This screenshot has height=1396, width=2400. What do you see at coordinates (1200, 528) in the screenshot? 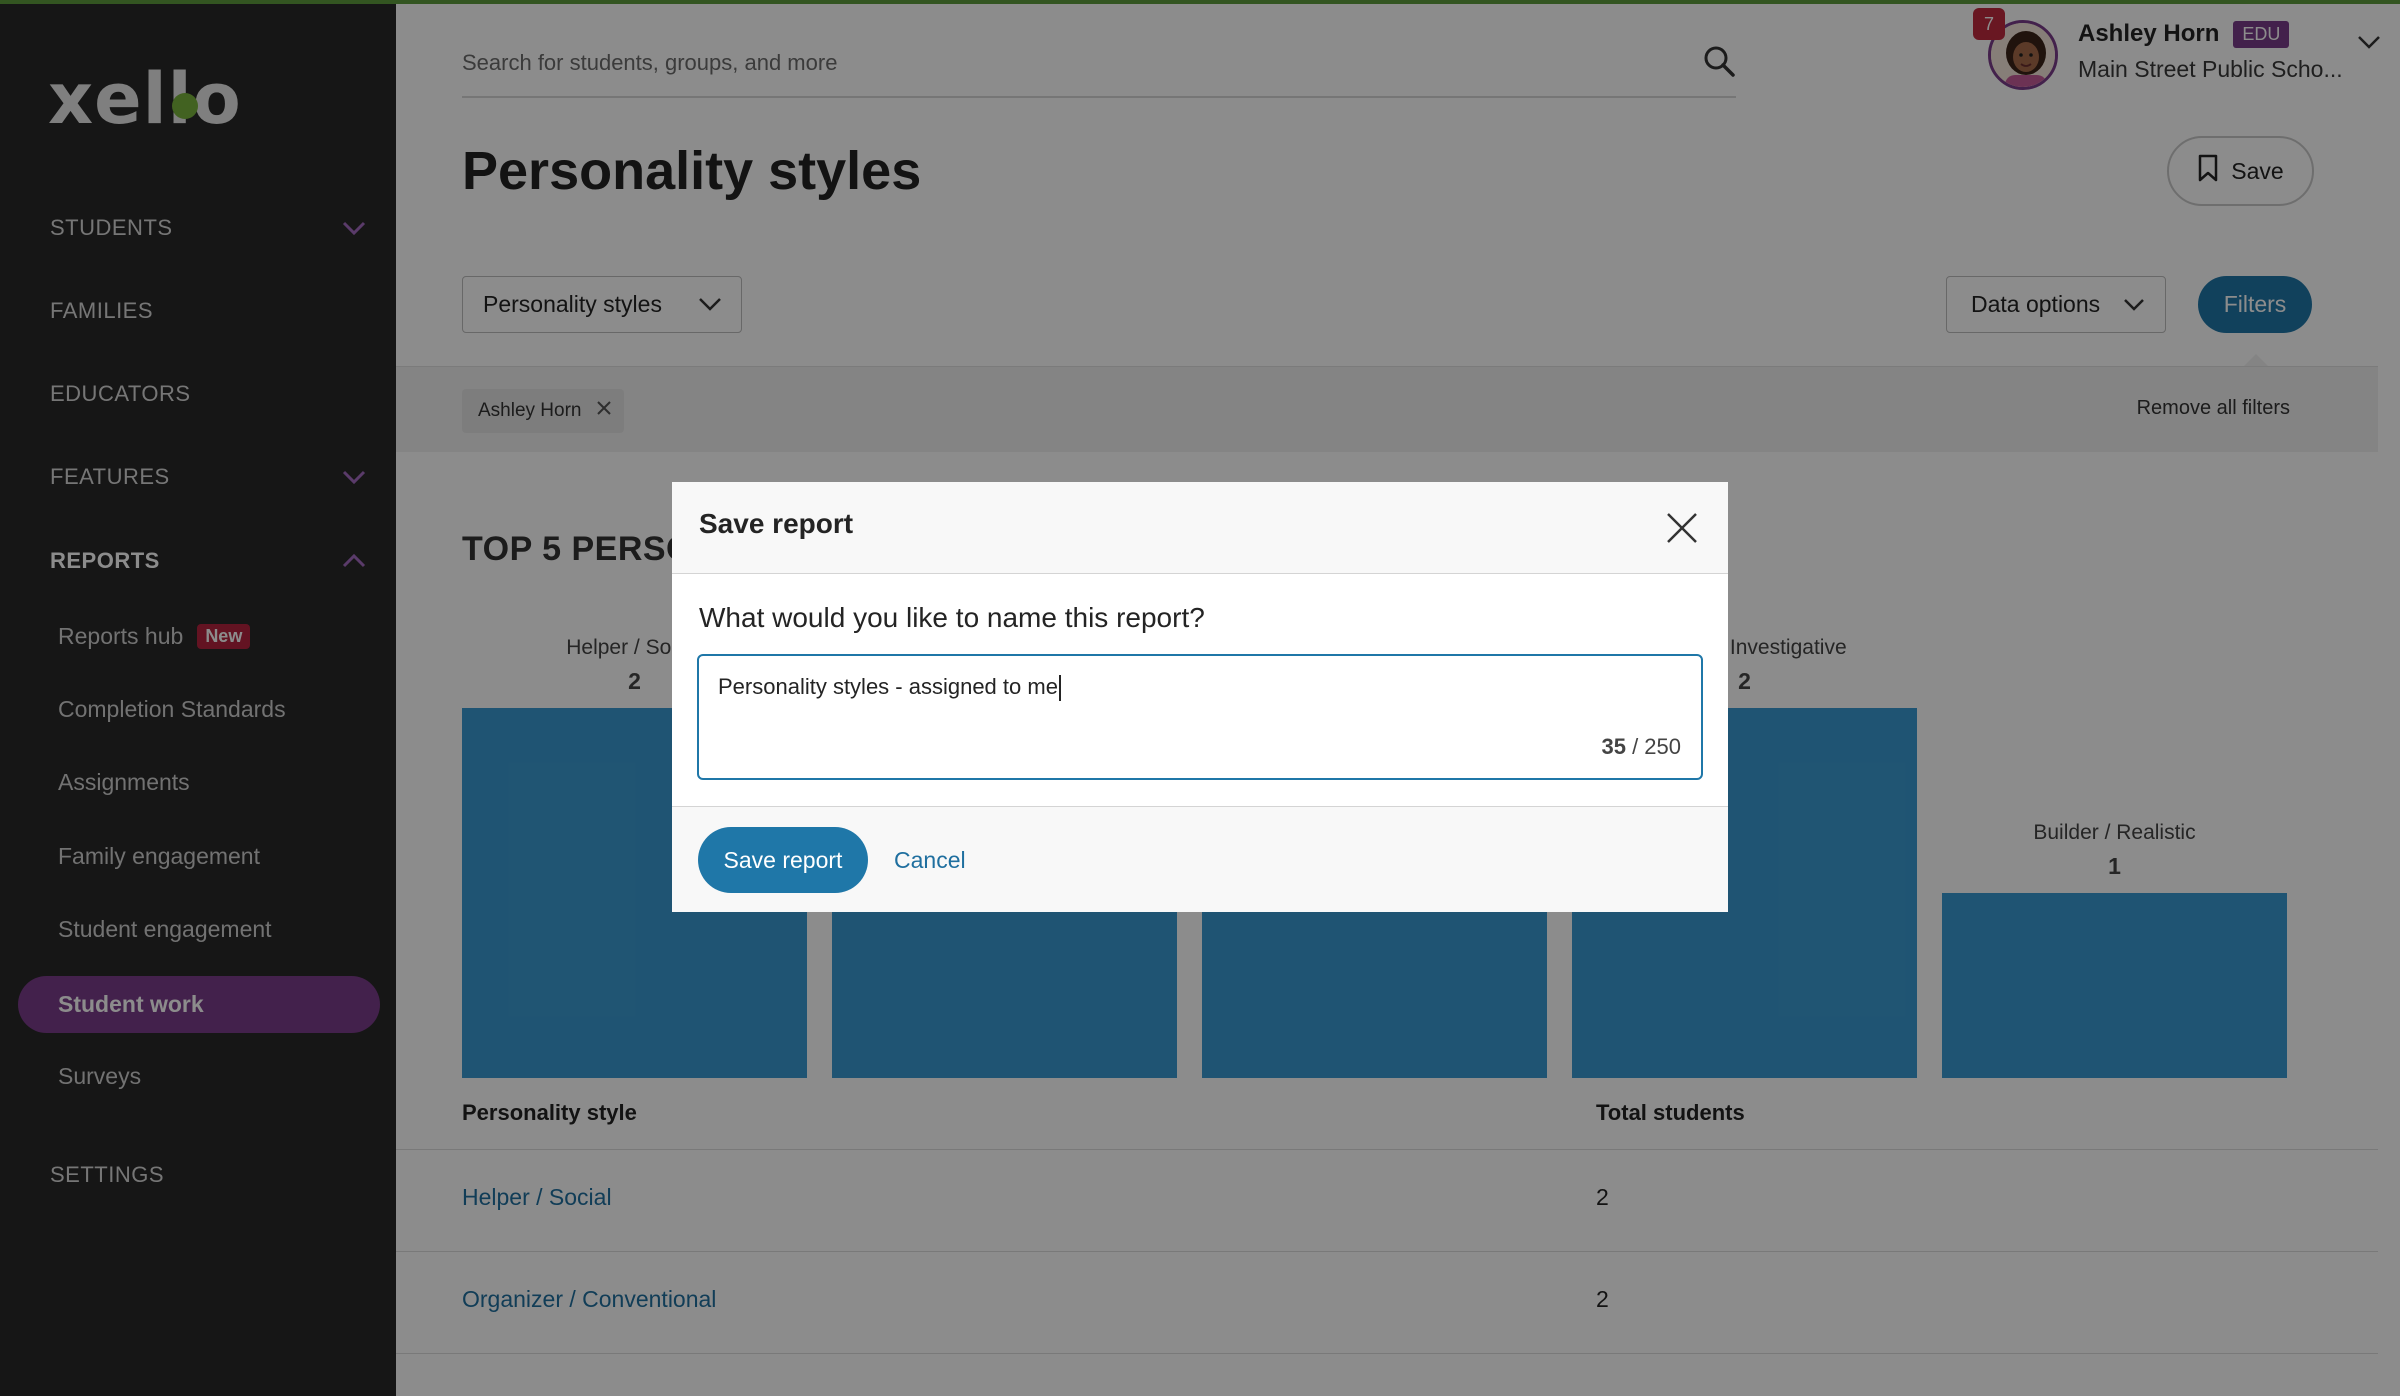
I see `dialog-header: Save report` at bounding box center [1200, 528].